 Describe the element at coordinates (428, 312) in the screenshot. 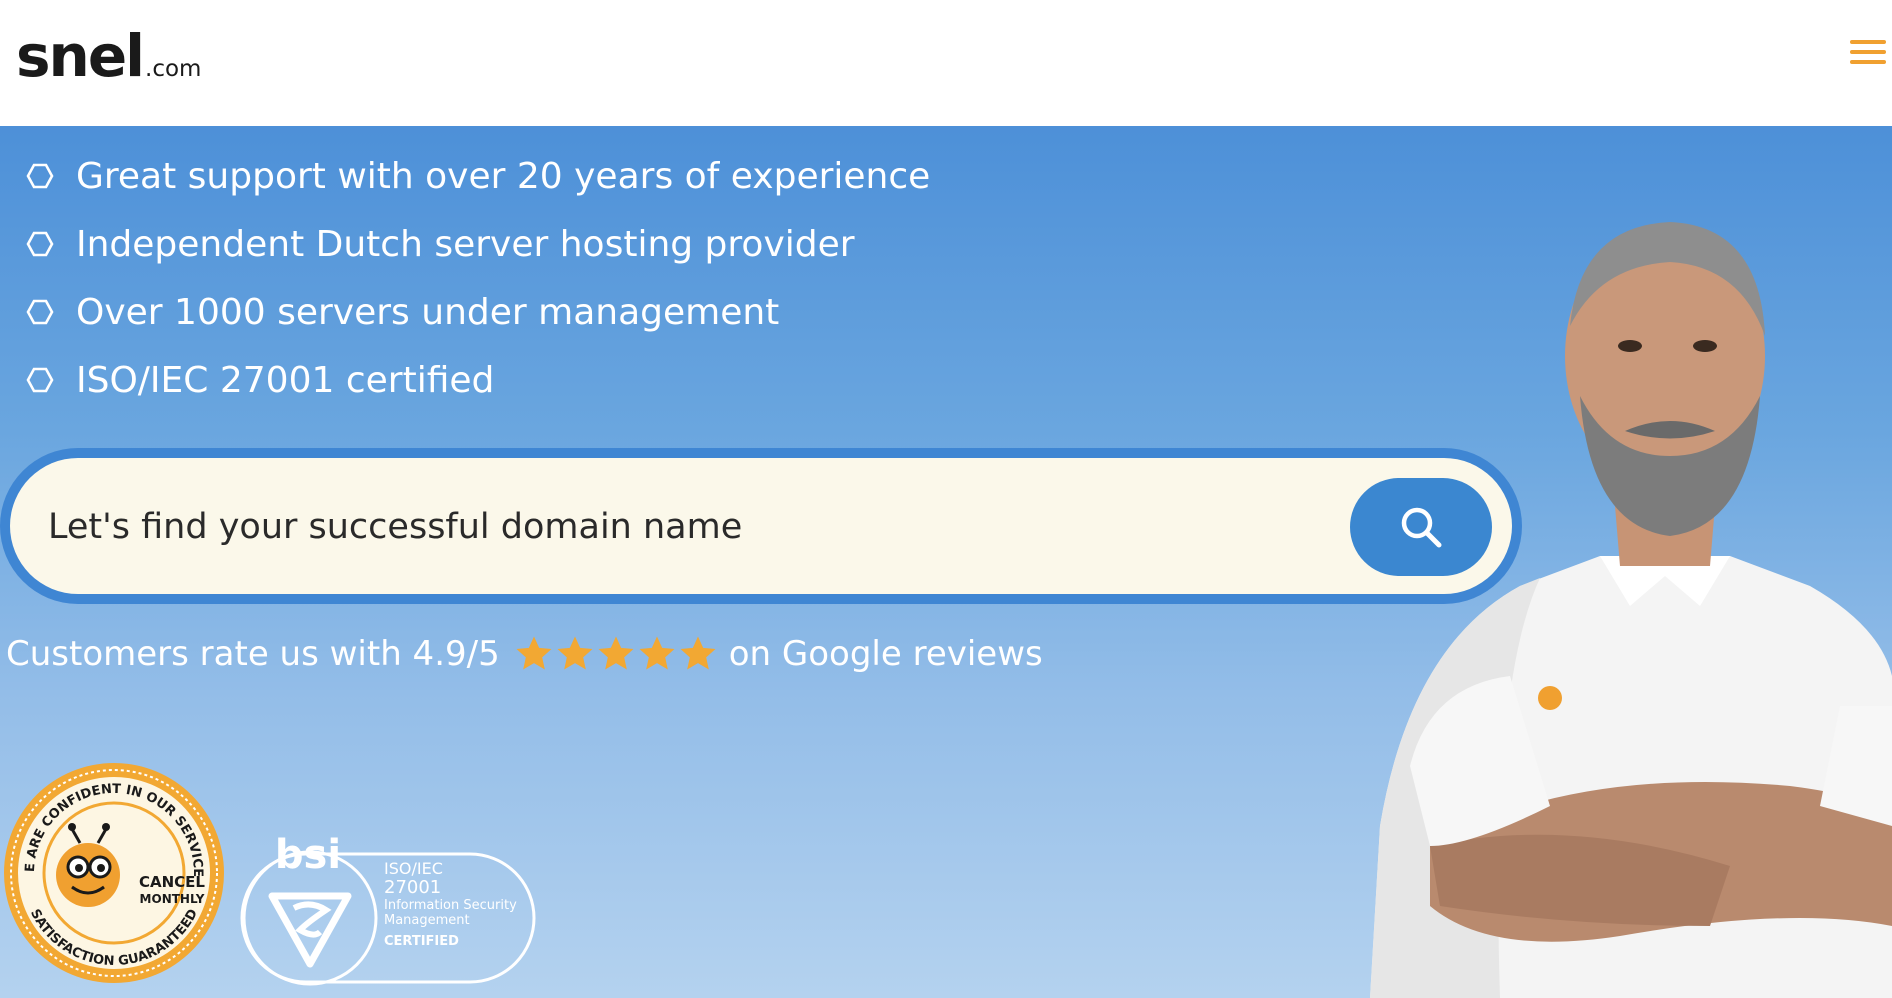

I see `feature-text: Over 1000 servers under management` at that location.